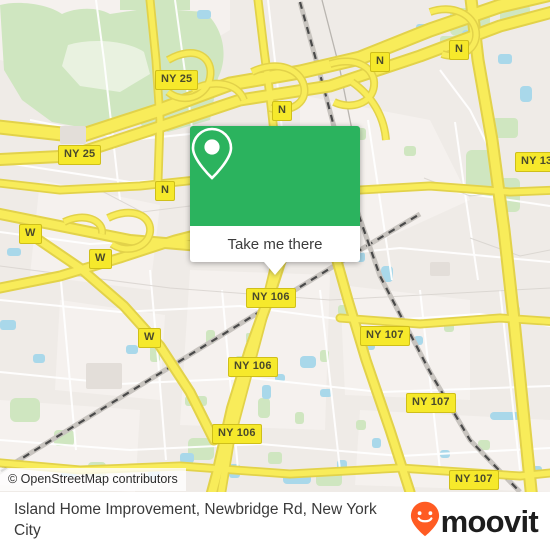  Describe the element at coordinates (532, 162) in the screenshot. I see `shield-ny135-clipped: NY 13` at that location.